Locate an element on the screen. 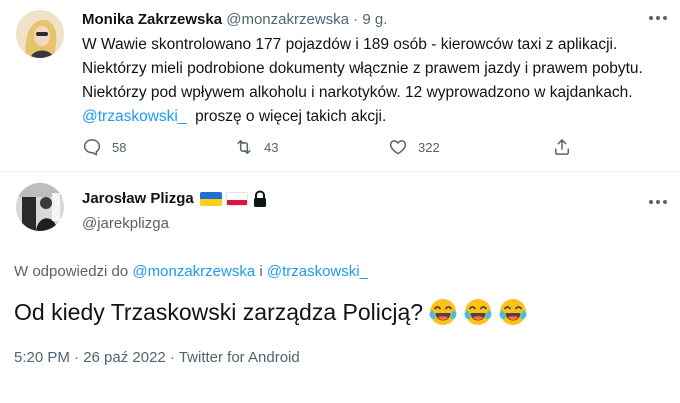  parent-tweet-header: Monika Zakrzewska @monzakrzewska · 9 g. is located at coordinates (234, 20).